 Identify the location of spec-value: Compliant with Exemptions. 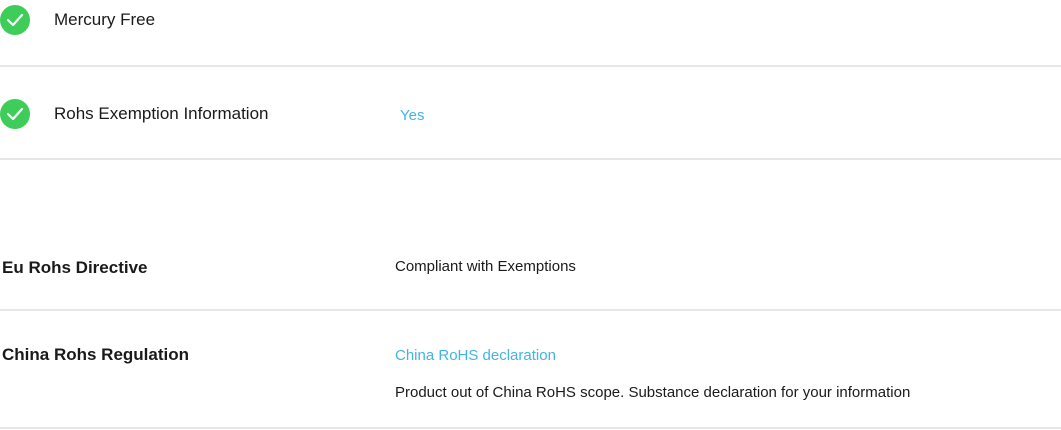
(485, 266).